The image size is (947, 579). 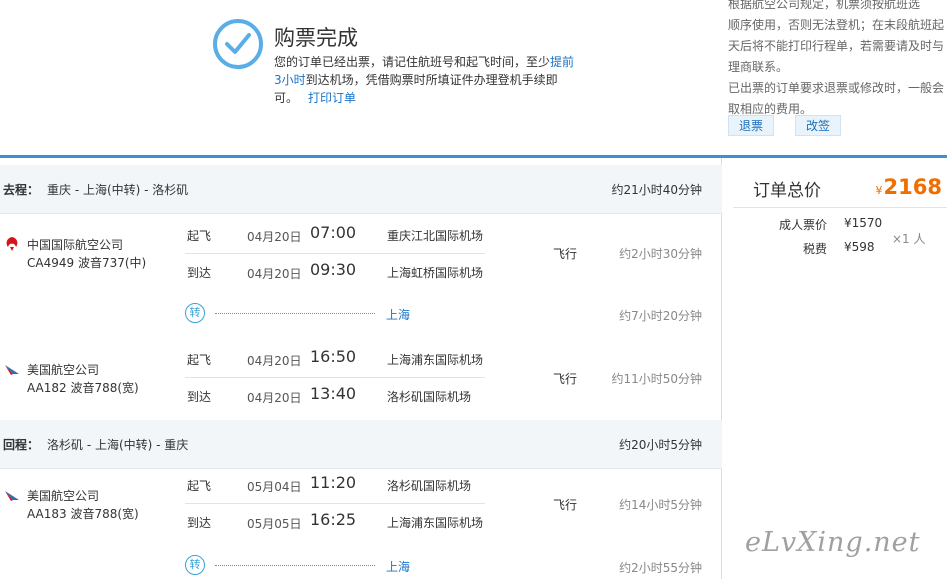 I want to click on arrival-airport: 上海虹桥国际机场, so click(x=435, y=273).